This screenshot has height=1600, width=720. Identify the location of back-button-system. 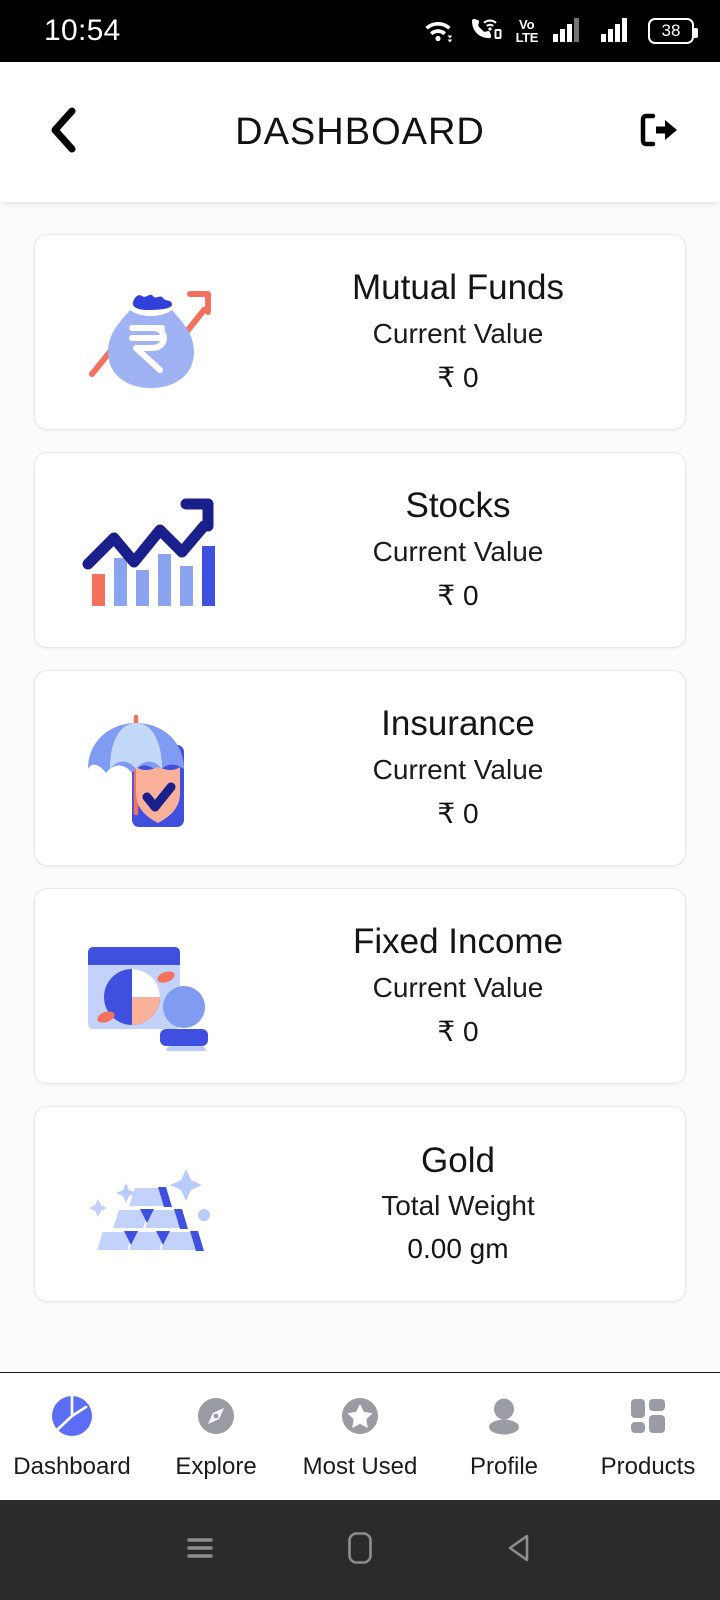
(520, 1550).